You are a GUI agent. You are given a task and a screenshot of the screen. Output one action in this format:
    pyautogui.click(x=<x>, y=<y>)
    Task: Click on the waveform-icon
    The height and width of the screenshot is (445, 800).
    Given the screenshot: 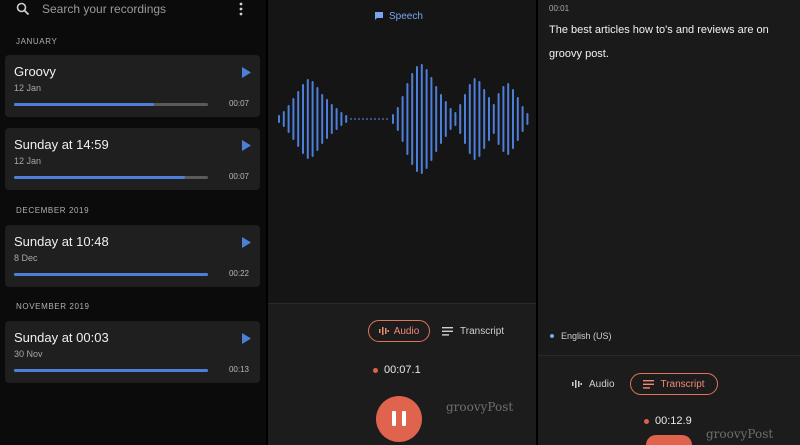 What is the action you would take?
    pyautogui.click(x=577, y=384)
    